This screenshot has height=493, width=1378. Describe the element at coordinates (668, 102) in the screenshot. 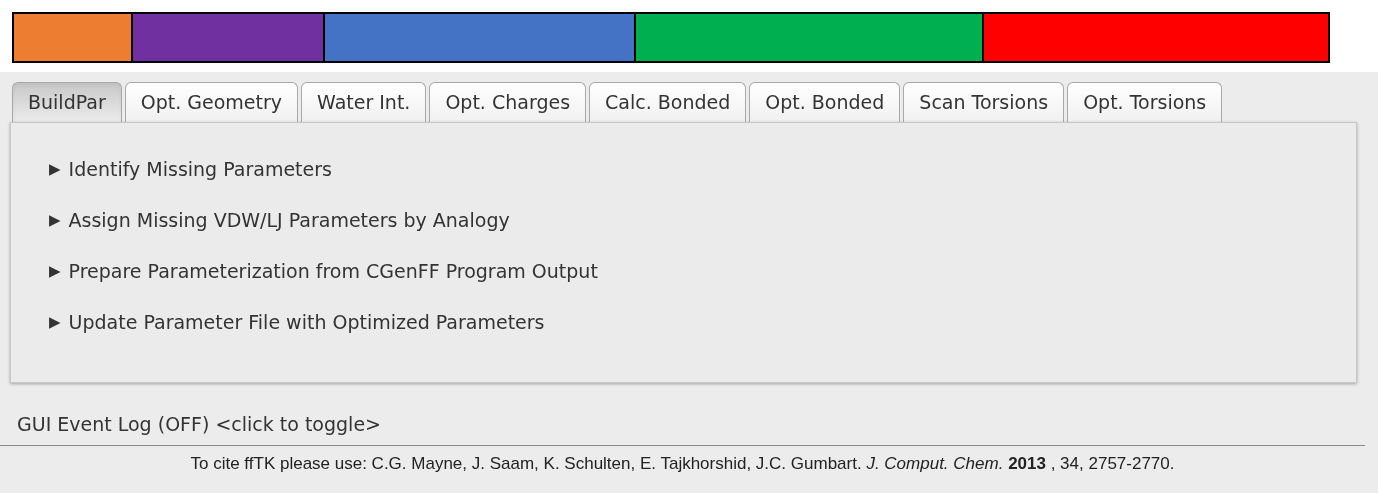

I see `tab: Calc. Bonded` at that location.